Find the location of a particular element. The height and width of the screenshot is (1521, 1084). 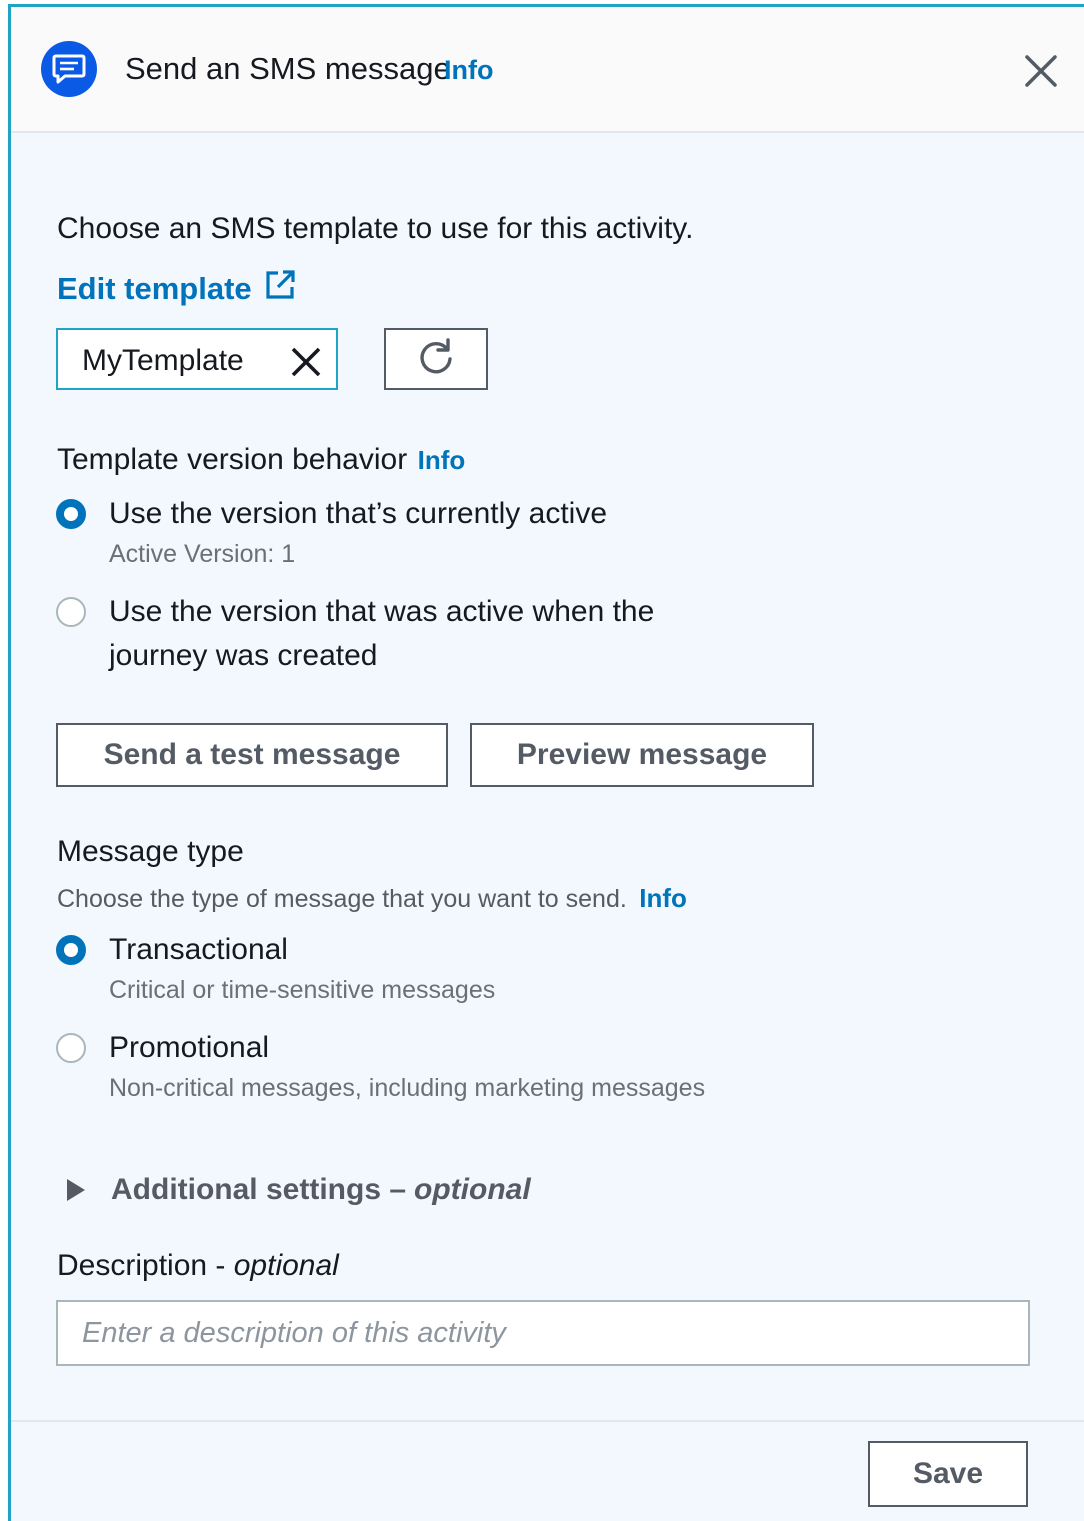

caret-right-icon is located at coordinates (76, 1190).